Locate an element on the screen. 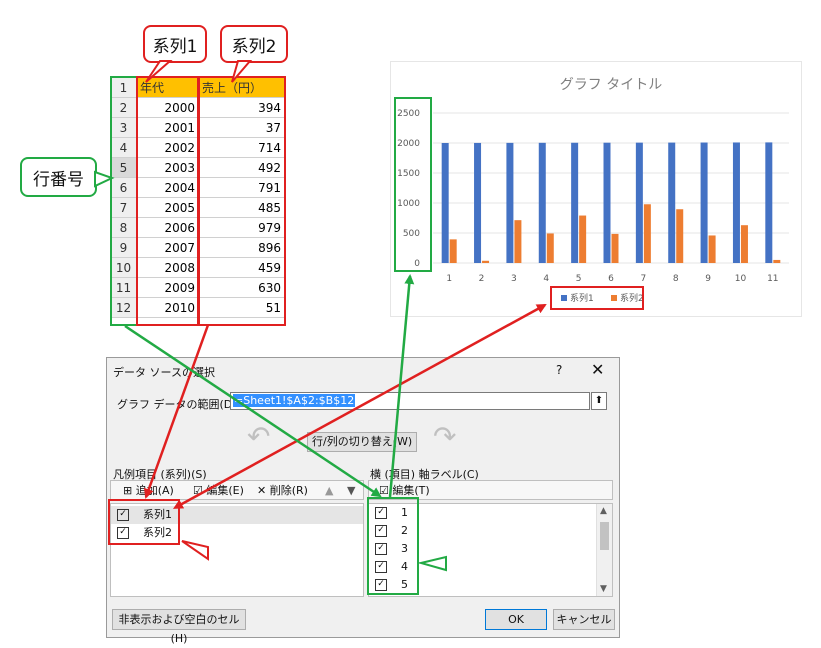 This screenshot has width=821, height=648. cell-a1: 年代 is located at coordinates (167, 87).